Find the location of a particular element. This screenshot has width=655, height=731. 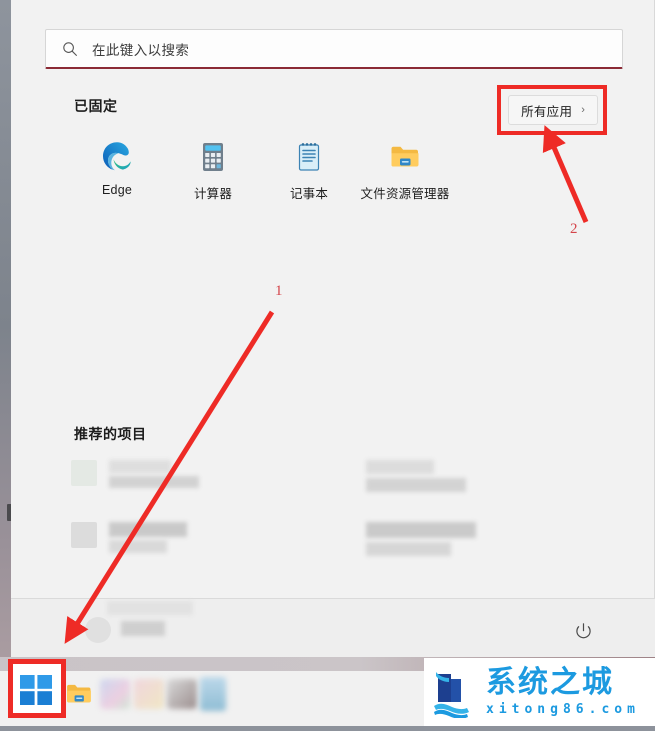

avatar is located at coordinates (98, 630).